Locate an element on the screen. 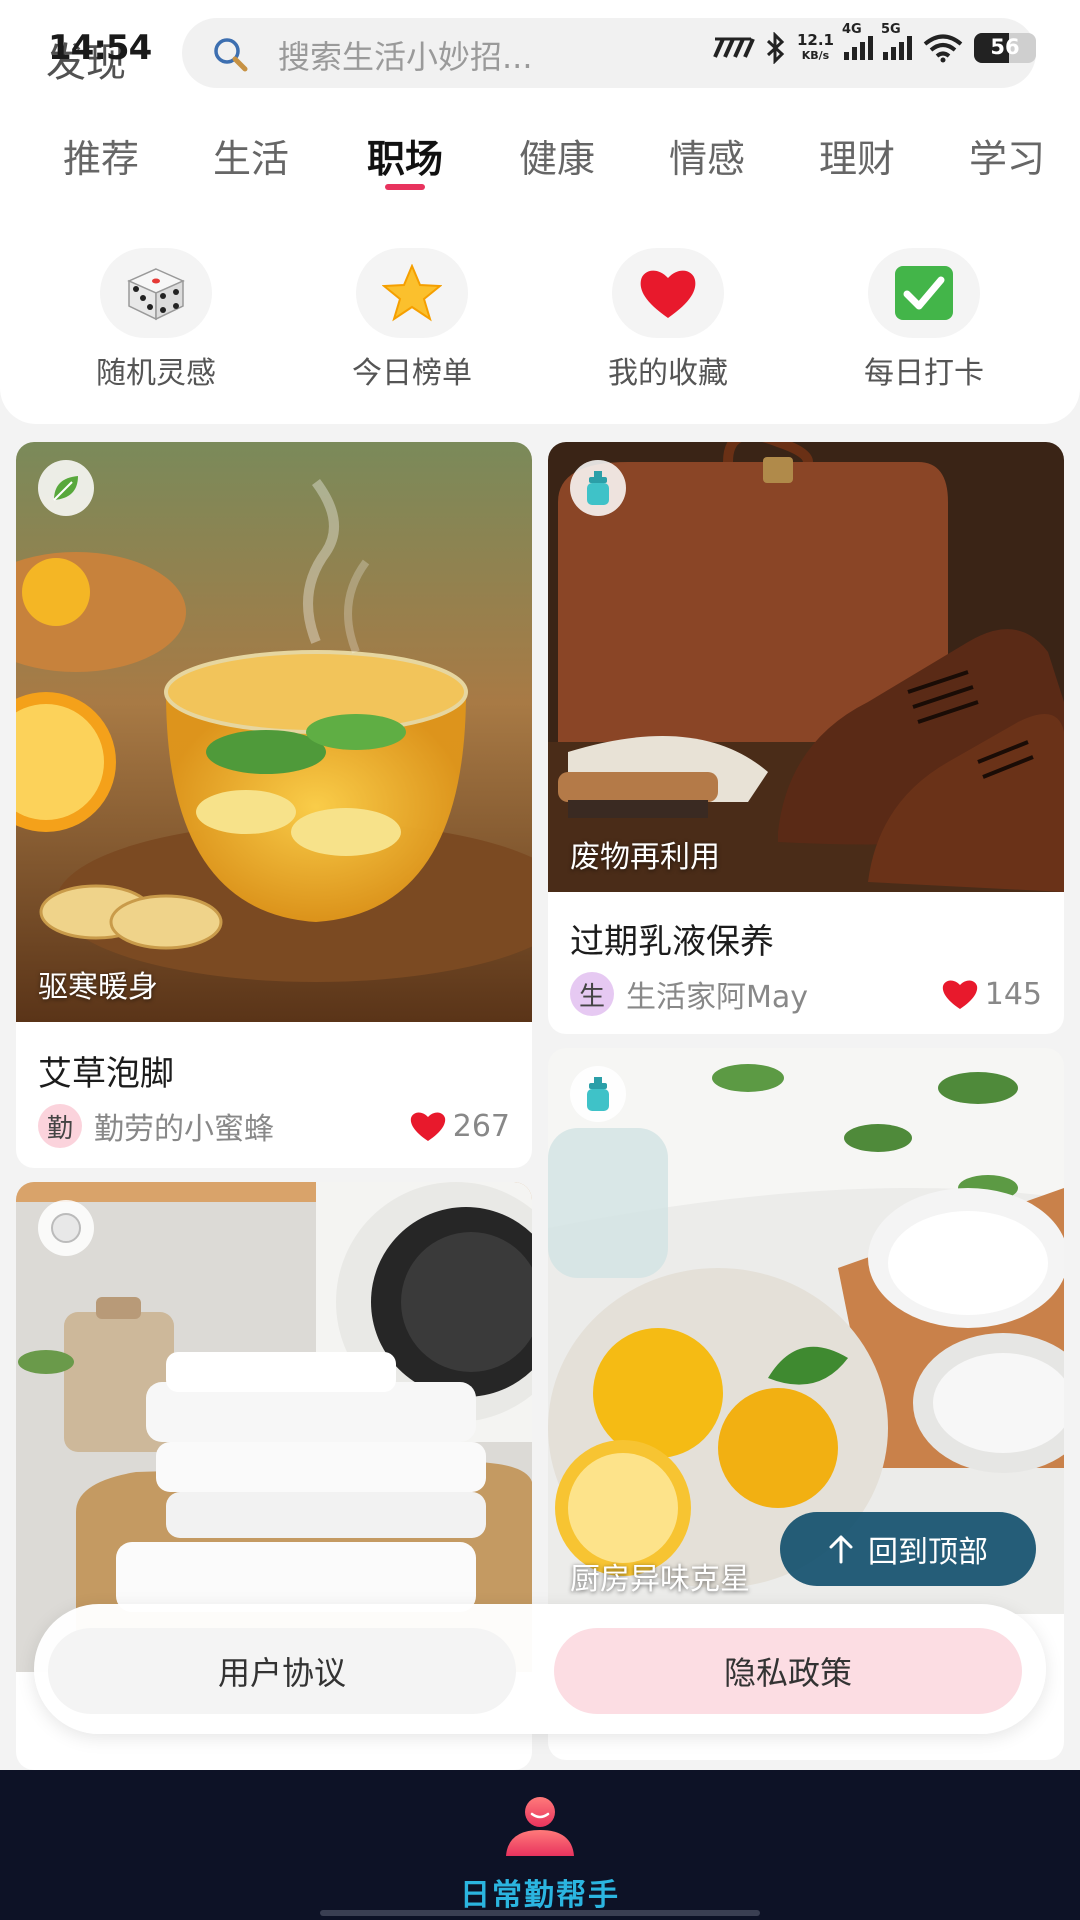  card-author-row: 生 生活家阿May 145 is located at coordinates (806, 994).